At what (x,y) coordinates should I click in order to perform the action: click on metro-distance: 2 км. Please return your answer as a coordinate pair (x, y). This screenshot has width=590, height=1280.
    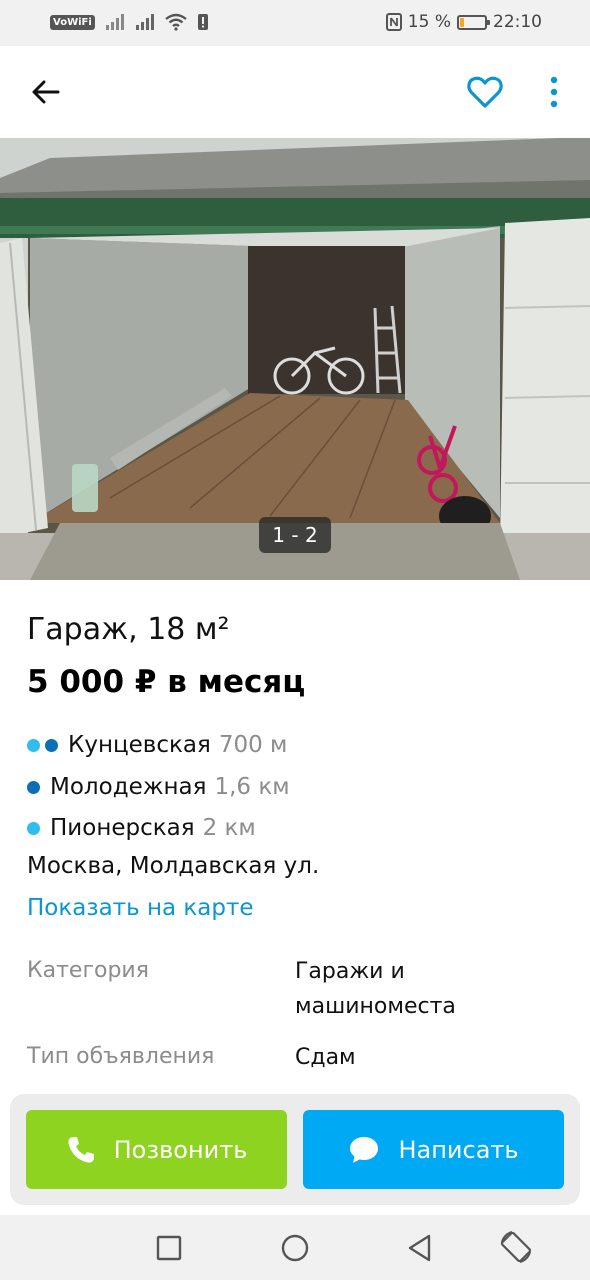
    Looking at the image, I should click on (229, 828).